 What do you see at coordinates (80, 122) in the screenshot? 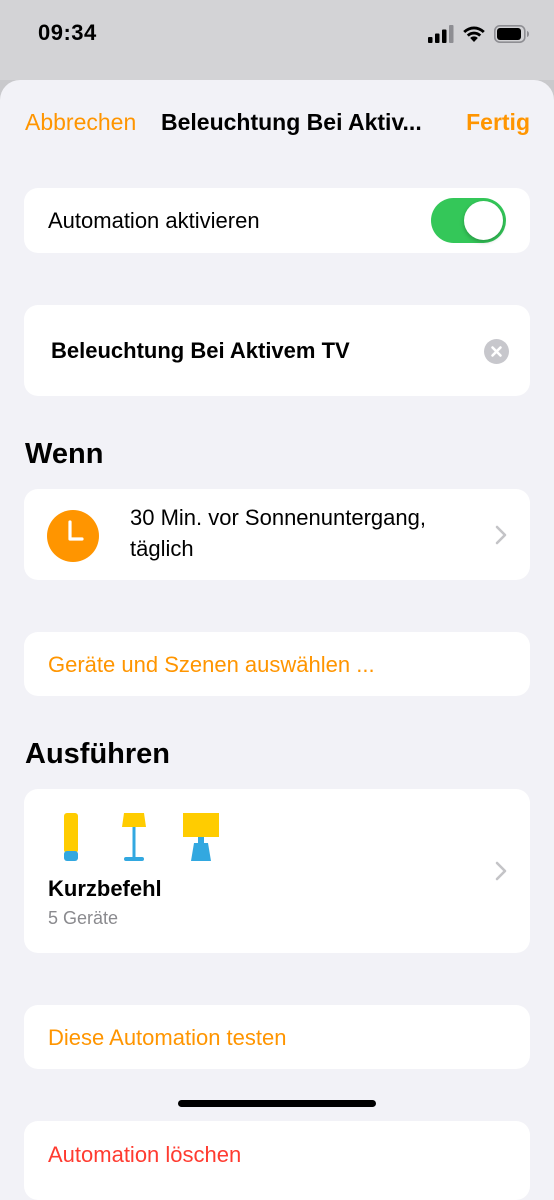
I see `cancel-button: Abbrechen` at bounding box center [80, 122].